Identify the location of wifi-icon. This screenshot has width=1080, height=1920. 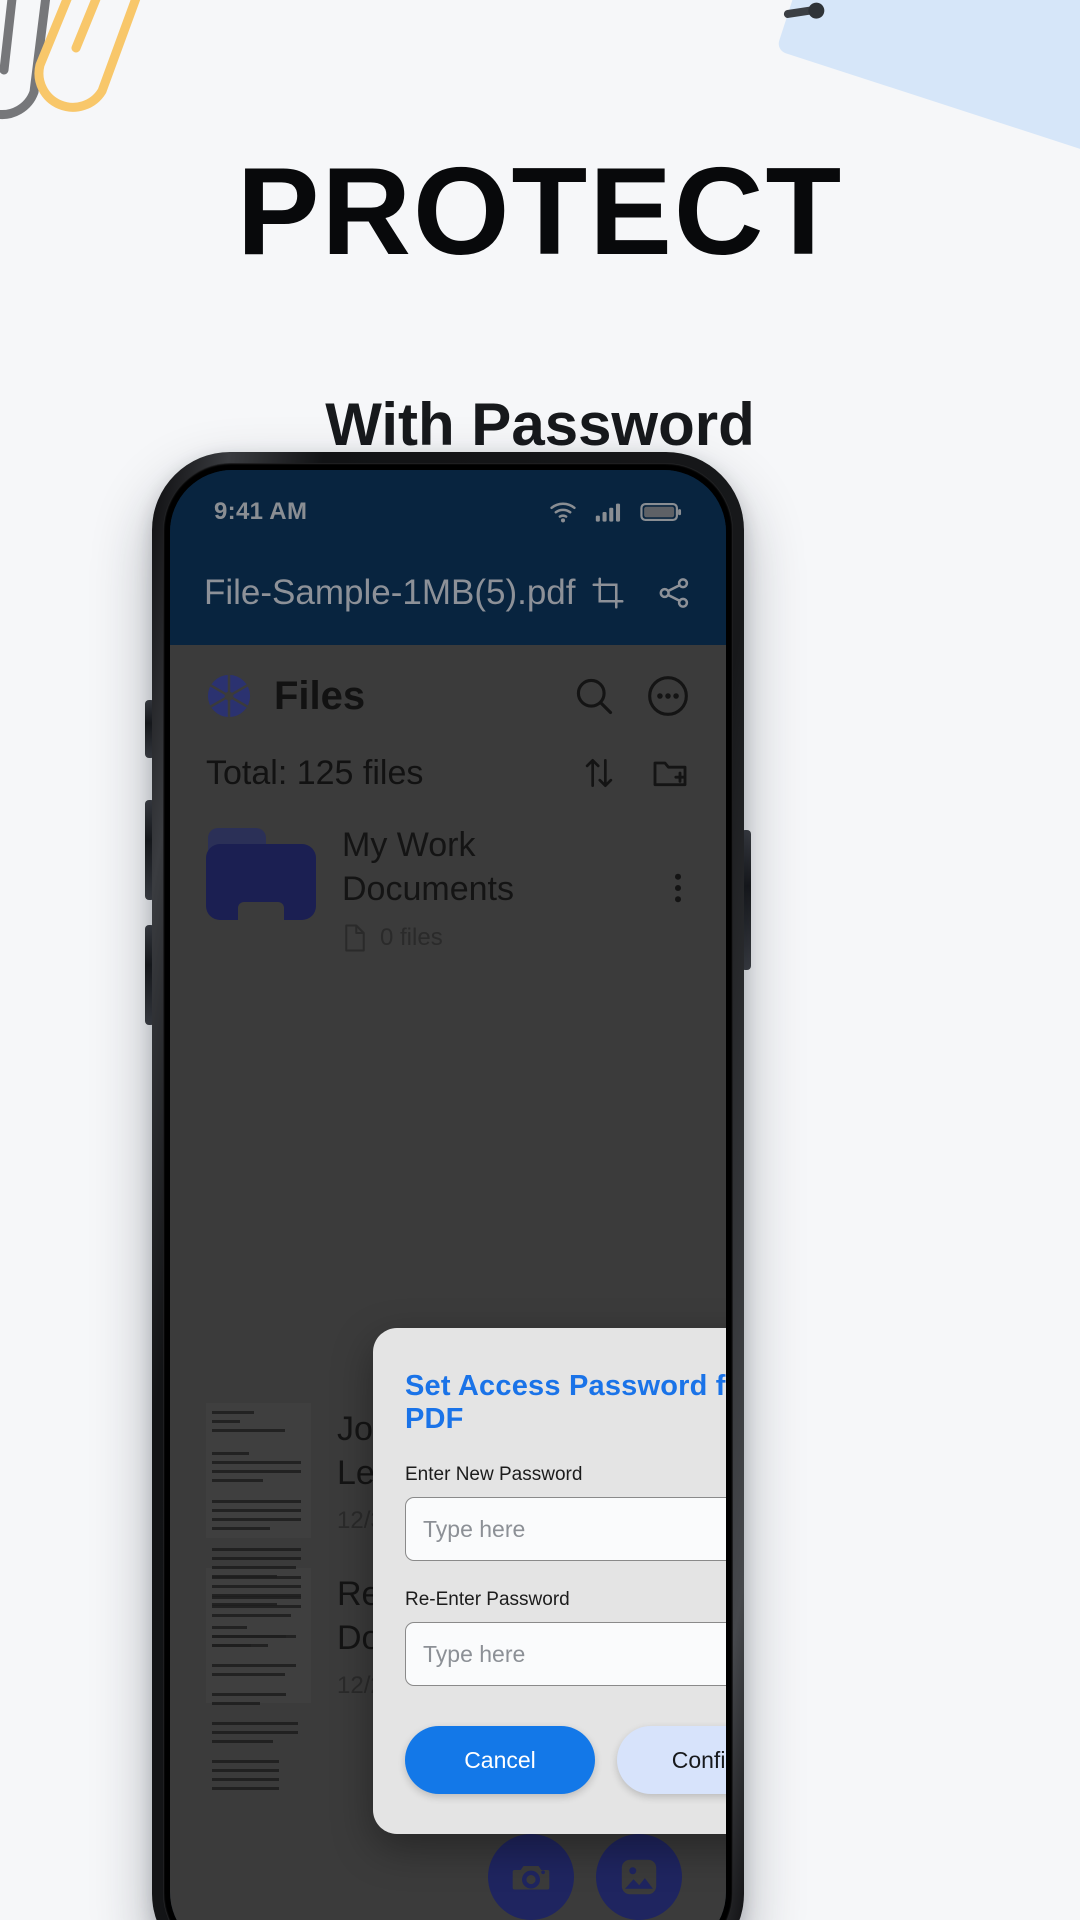
(563, 512).